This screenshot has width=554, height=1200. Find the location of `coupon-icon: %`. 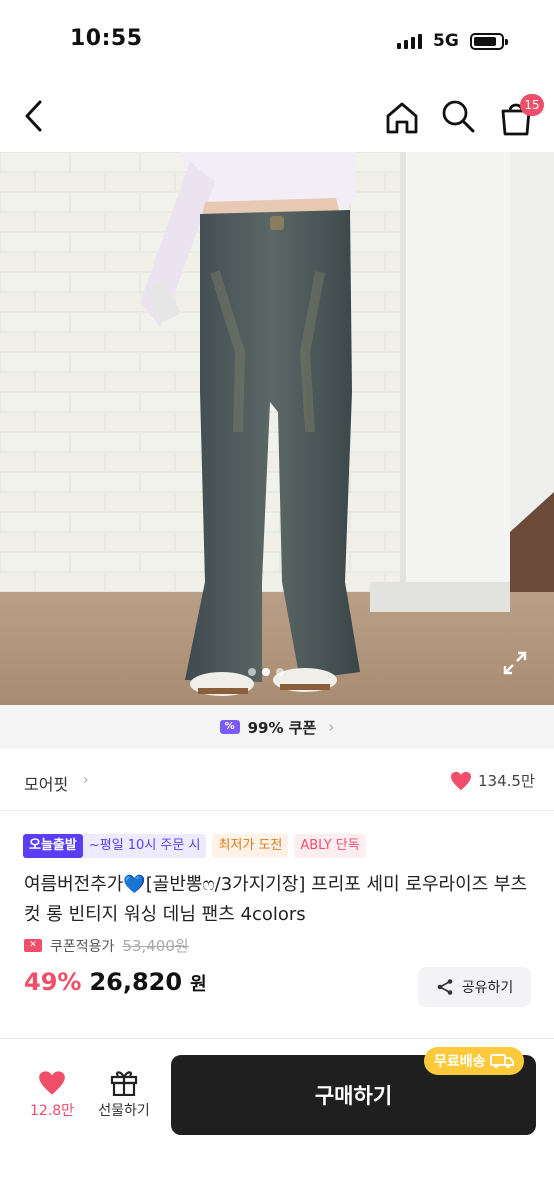

coupon-icon: % is located at coordinates (229, 727).